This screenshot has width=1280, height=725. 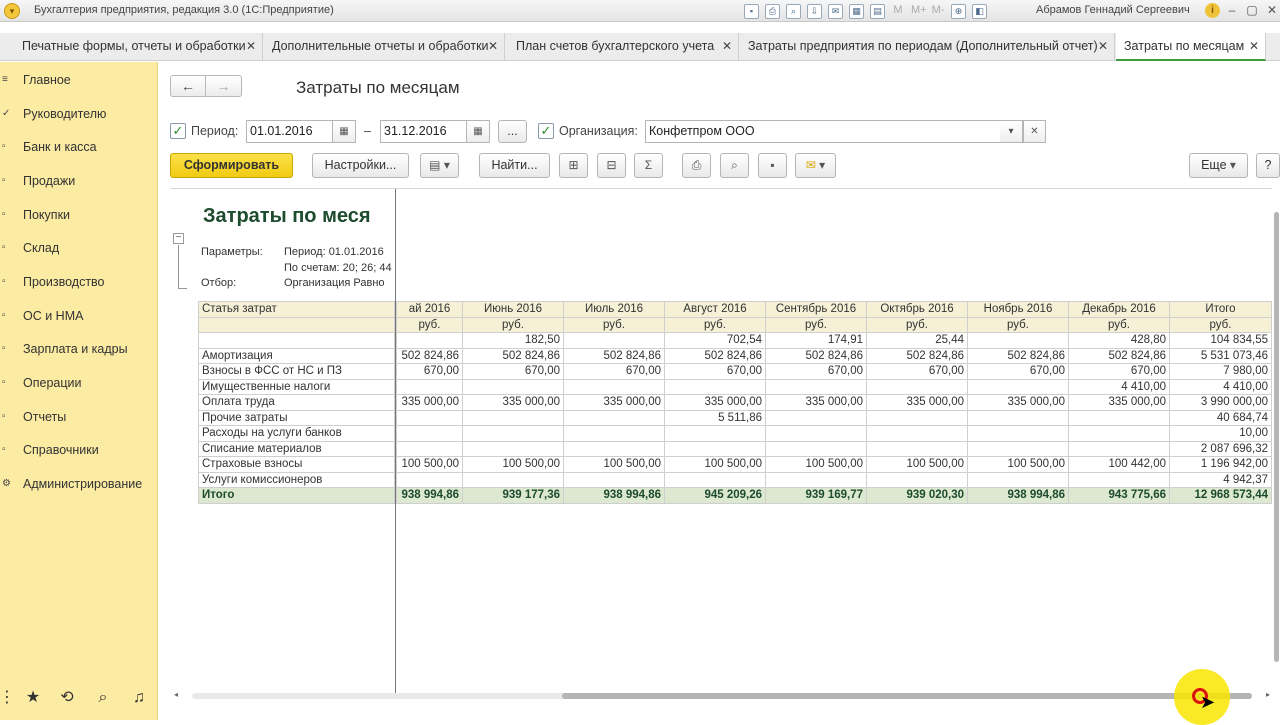 I want to click on table-cell: 5 511,86, so click(x=715, y=417).